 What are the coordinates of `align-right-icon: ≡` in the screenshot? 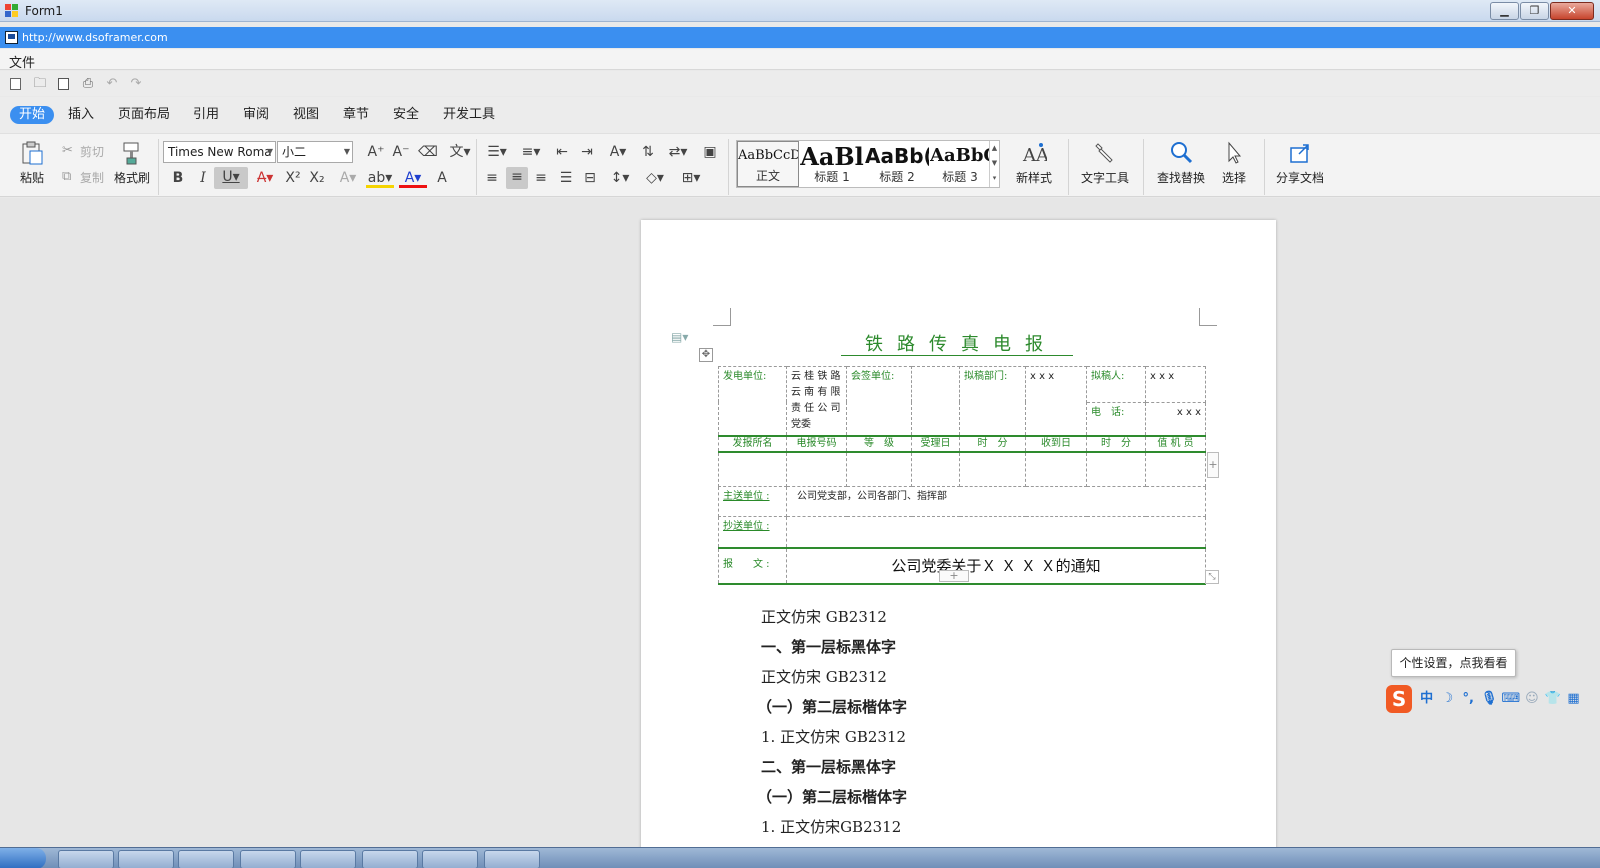 It's located at (541, 178).